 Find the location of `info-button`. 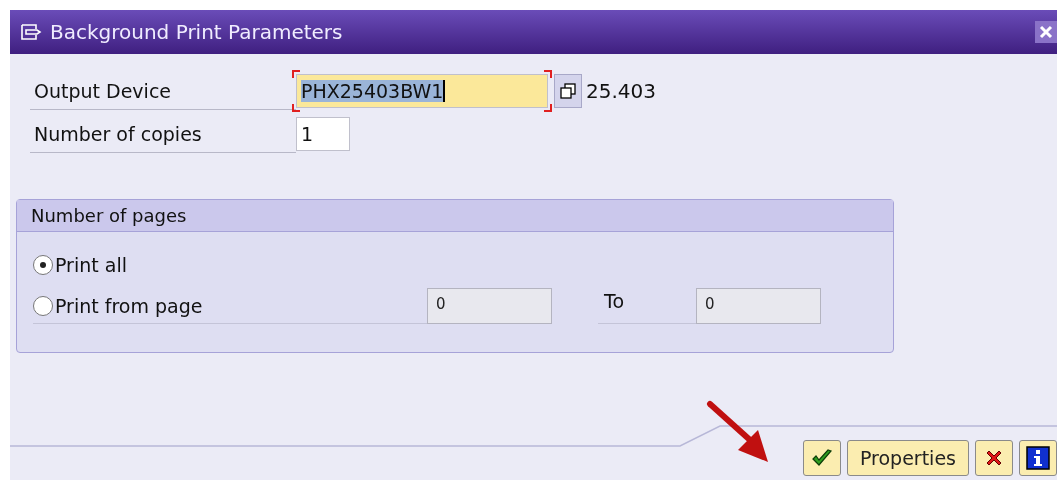

info-button is located at coordinates (1038, 458).